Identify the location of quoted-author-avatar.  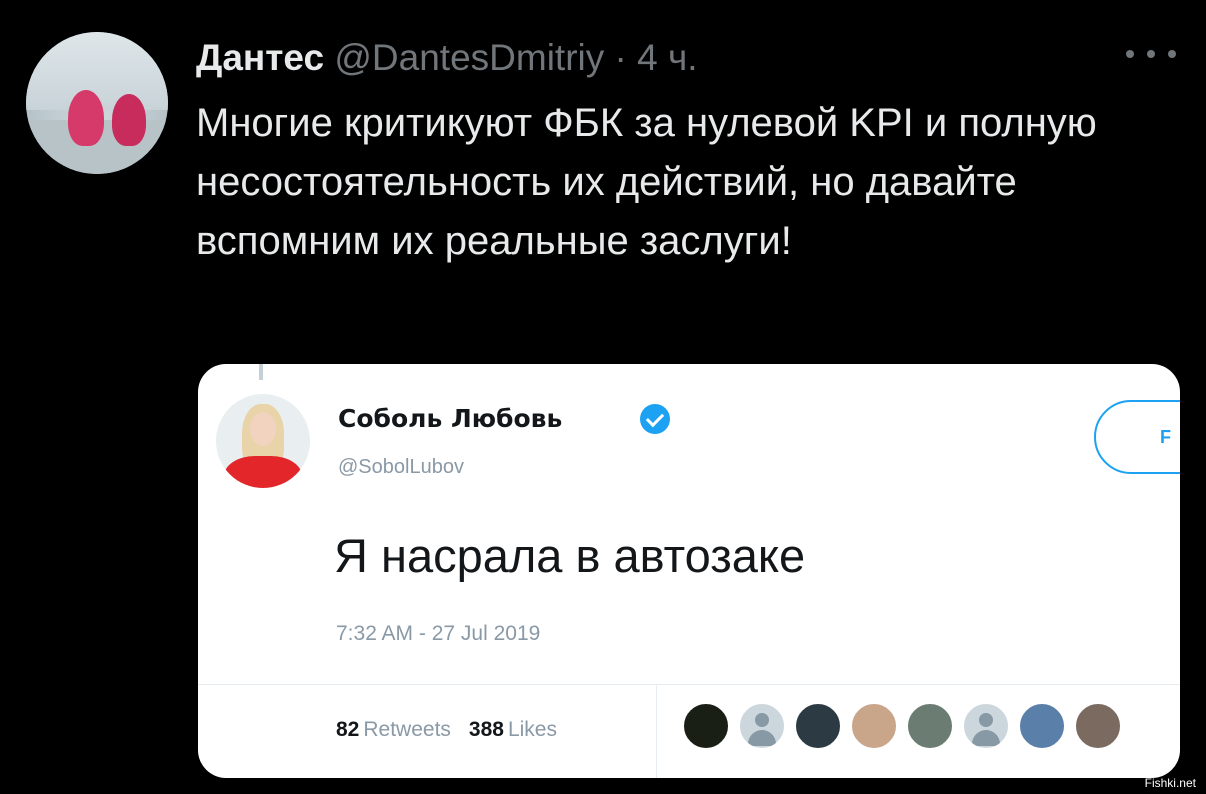
(263, 441).